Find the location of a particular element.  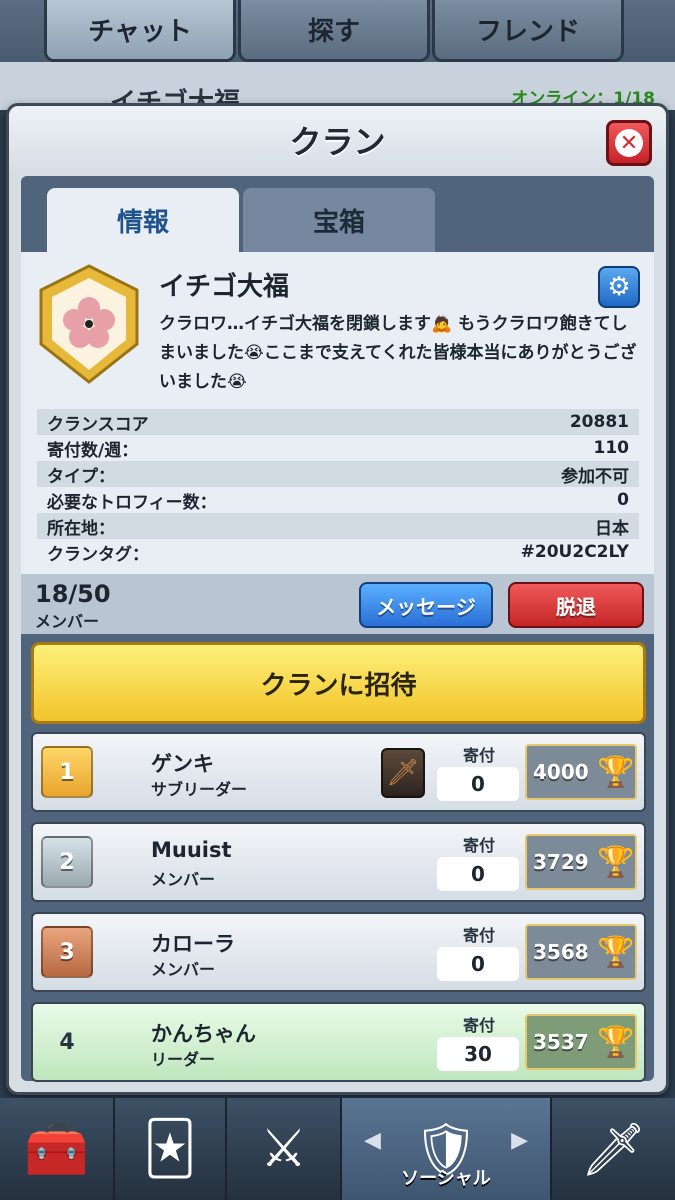

trophy-count: 3537 is located at coordinates (561, 1042).